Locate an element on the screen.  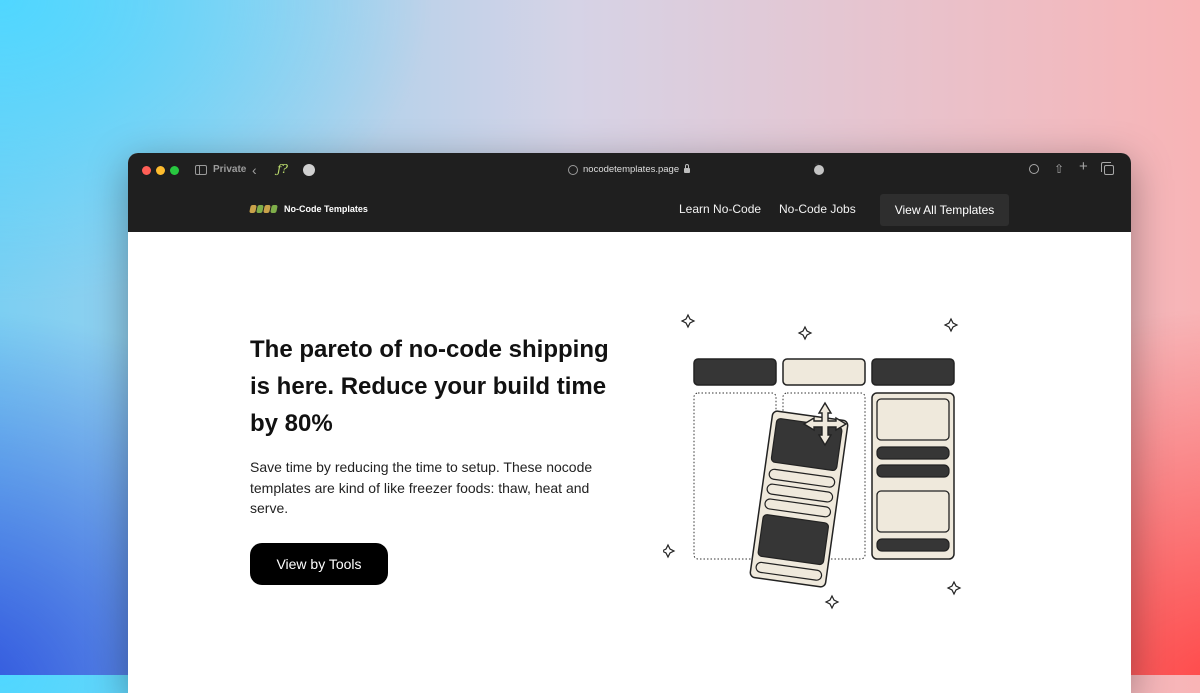
template-cards-illustration is located at coordinates (812, 461).